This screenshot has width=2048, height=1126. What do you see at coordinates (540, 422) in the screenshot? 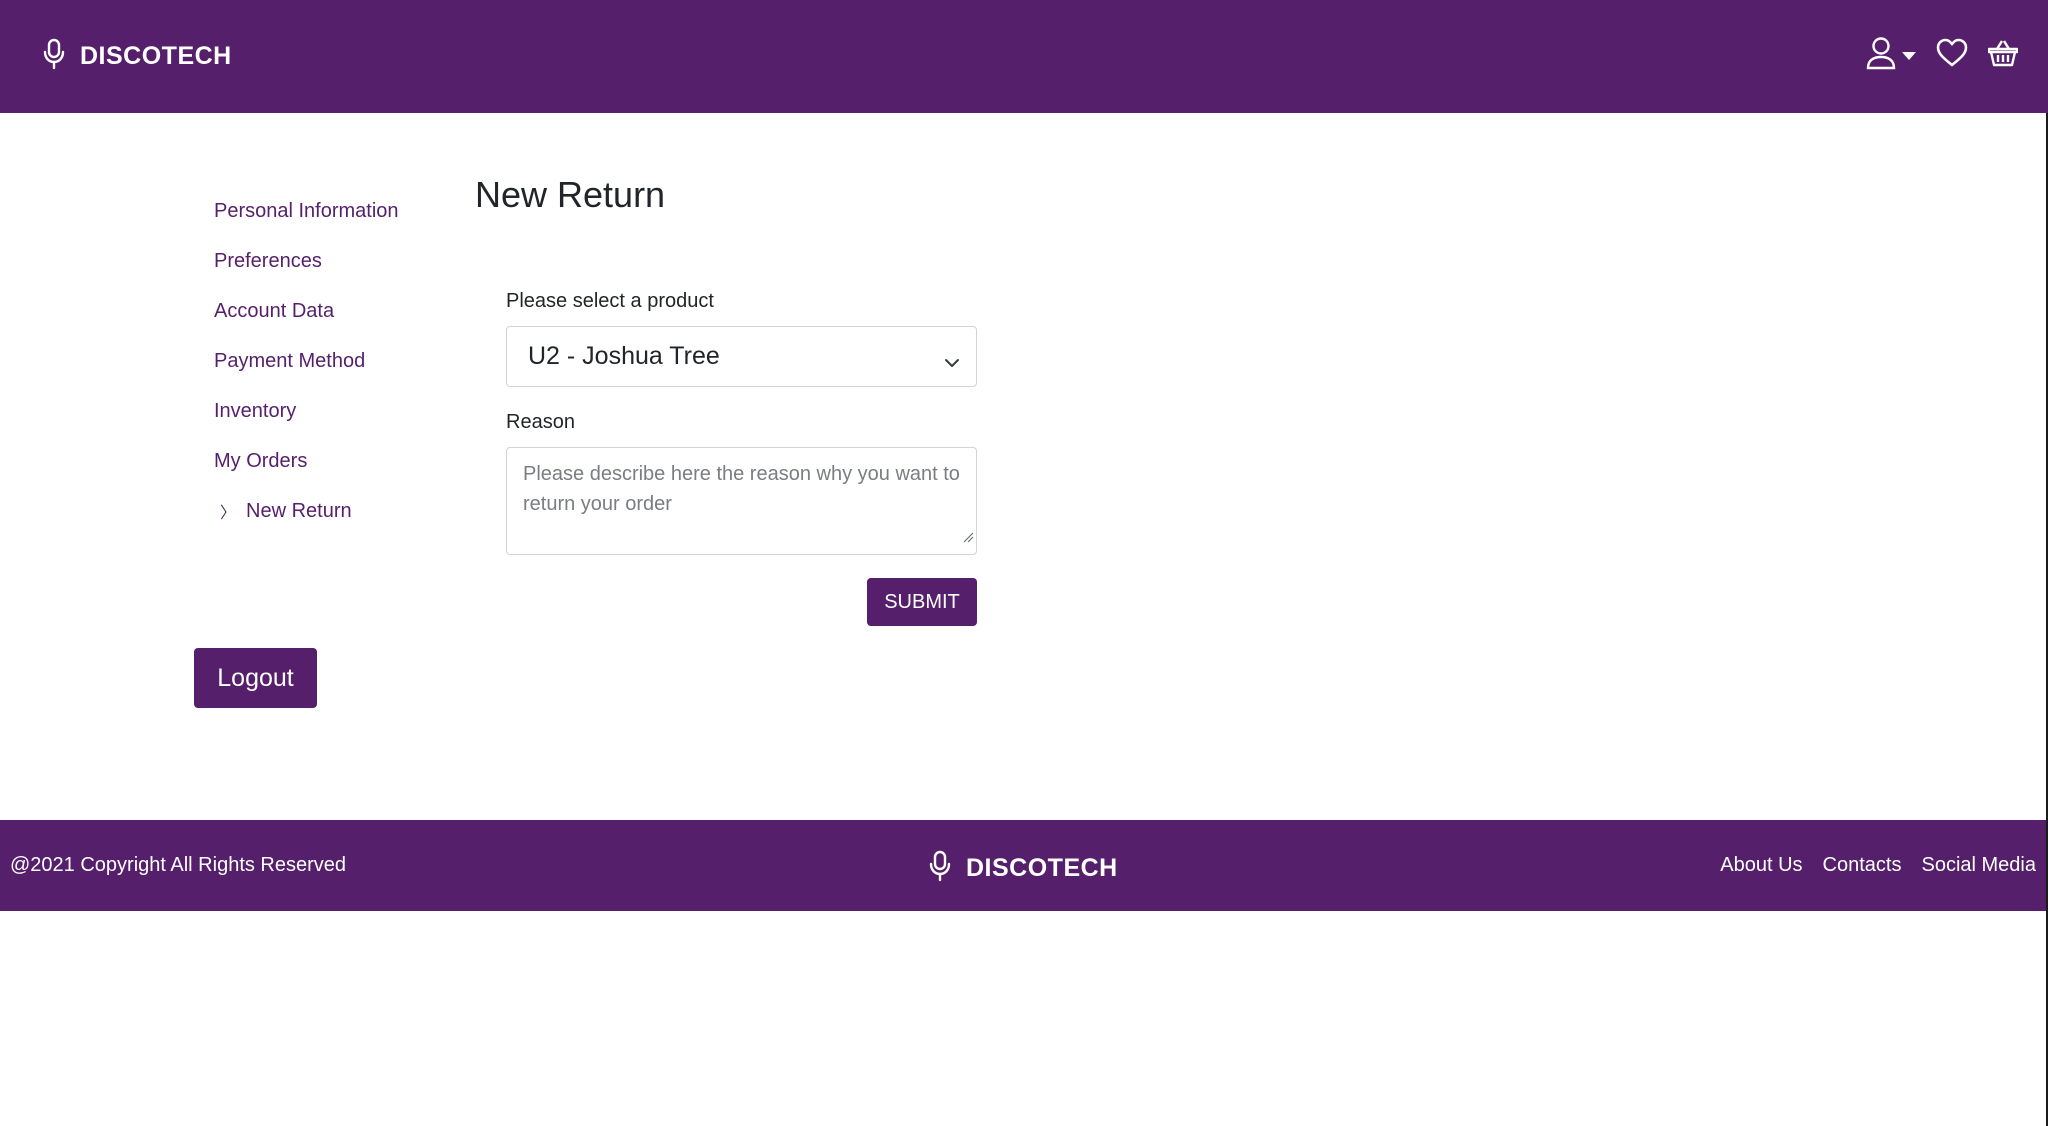
I see `reason-label: Reason` at bounding box center [540, 422].